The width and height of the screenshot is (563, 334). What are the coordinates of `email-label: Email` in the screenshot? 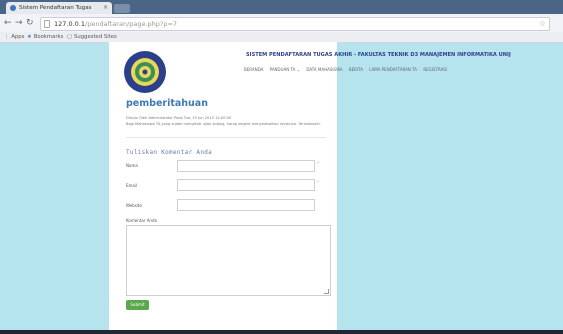 It's located at (132, 185).